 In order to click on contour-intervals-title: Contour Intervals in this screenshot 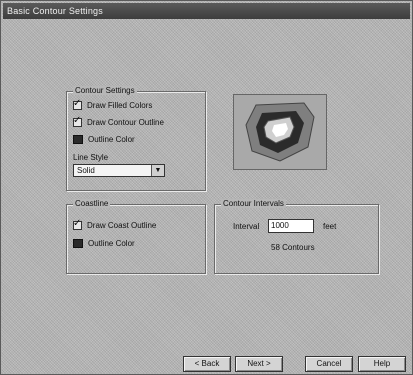, I will do `click(253, 203)`.